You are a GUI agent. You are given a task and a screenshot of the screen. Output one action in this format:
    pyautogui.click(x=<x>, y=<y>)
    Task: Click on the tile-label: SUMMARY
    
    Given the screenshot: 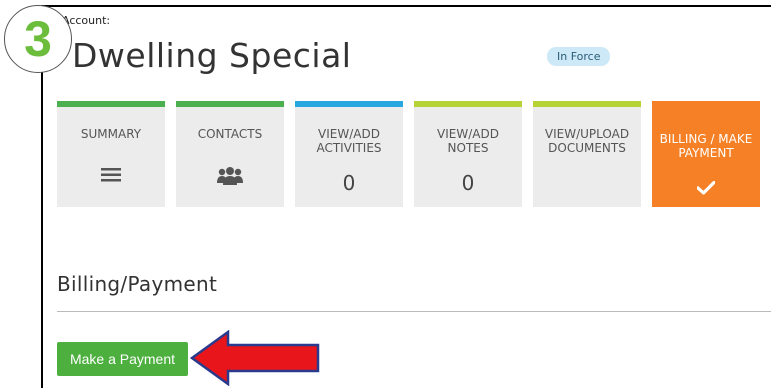 What is the action you would take?
    pyautogui.click(x=111, y=134)
    